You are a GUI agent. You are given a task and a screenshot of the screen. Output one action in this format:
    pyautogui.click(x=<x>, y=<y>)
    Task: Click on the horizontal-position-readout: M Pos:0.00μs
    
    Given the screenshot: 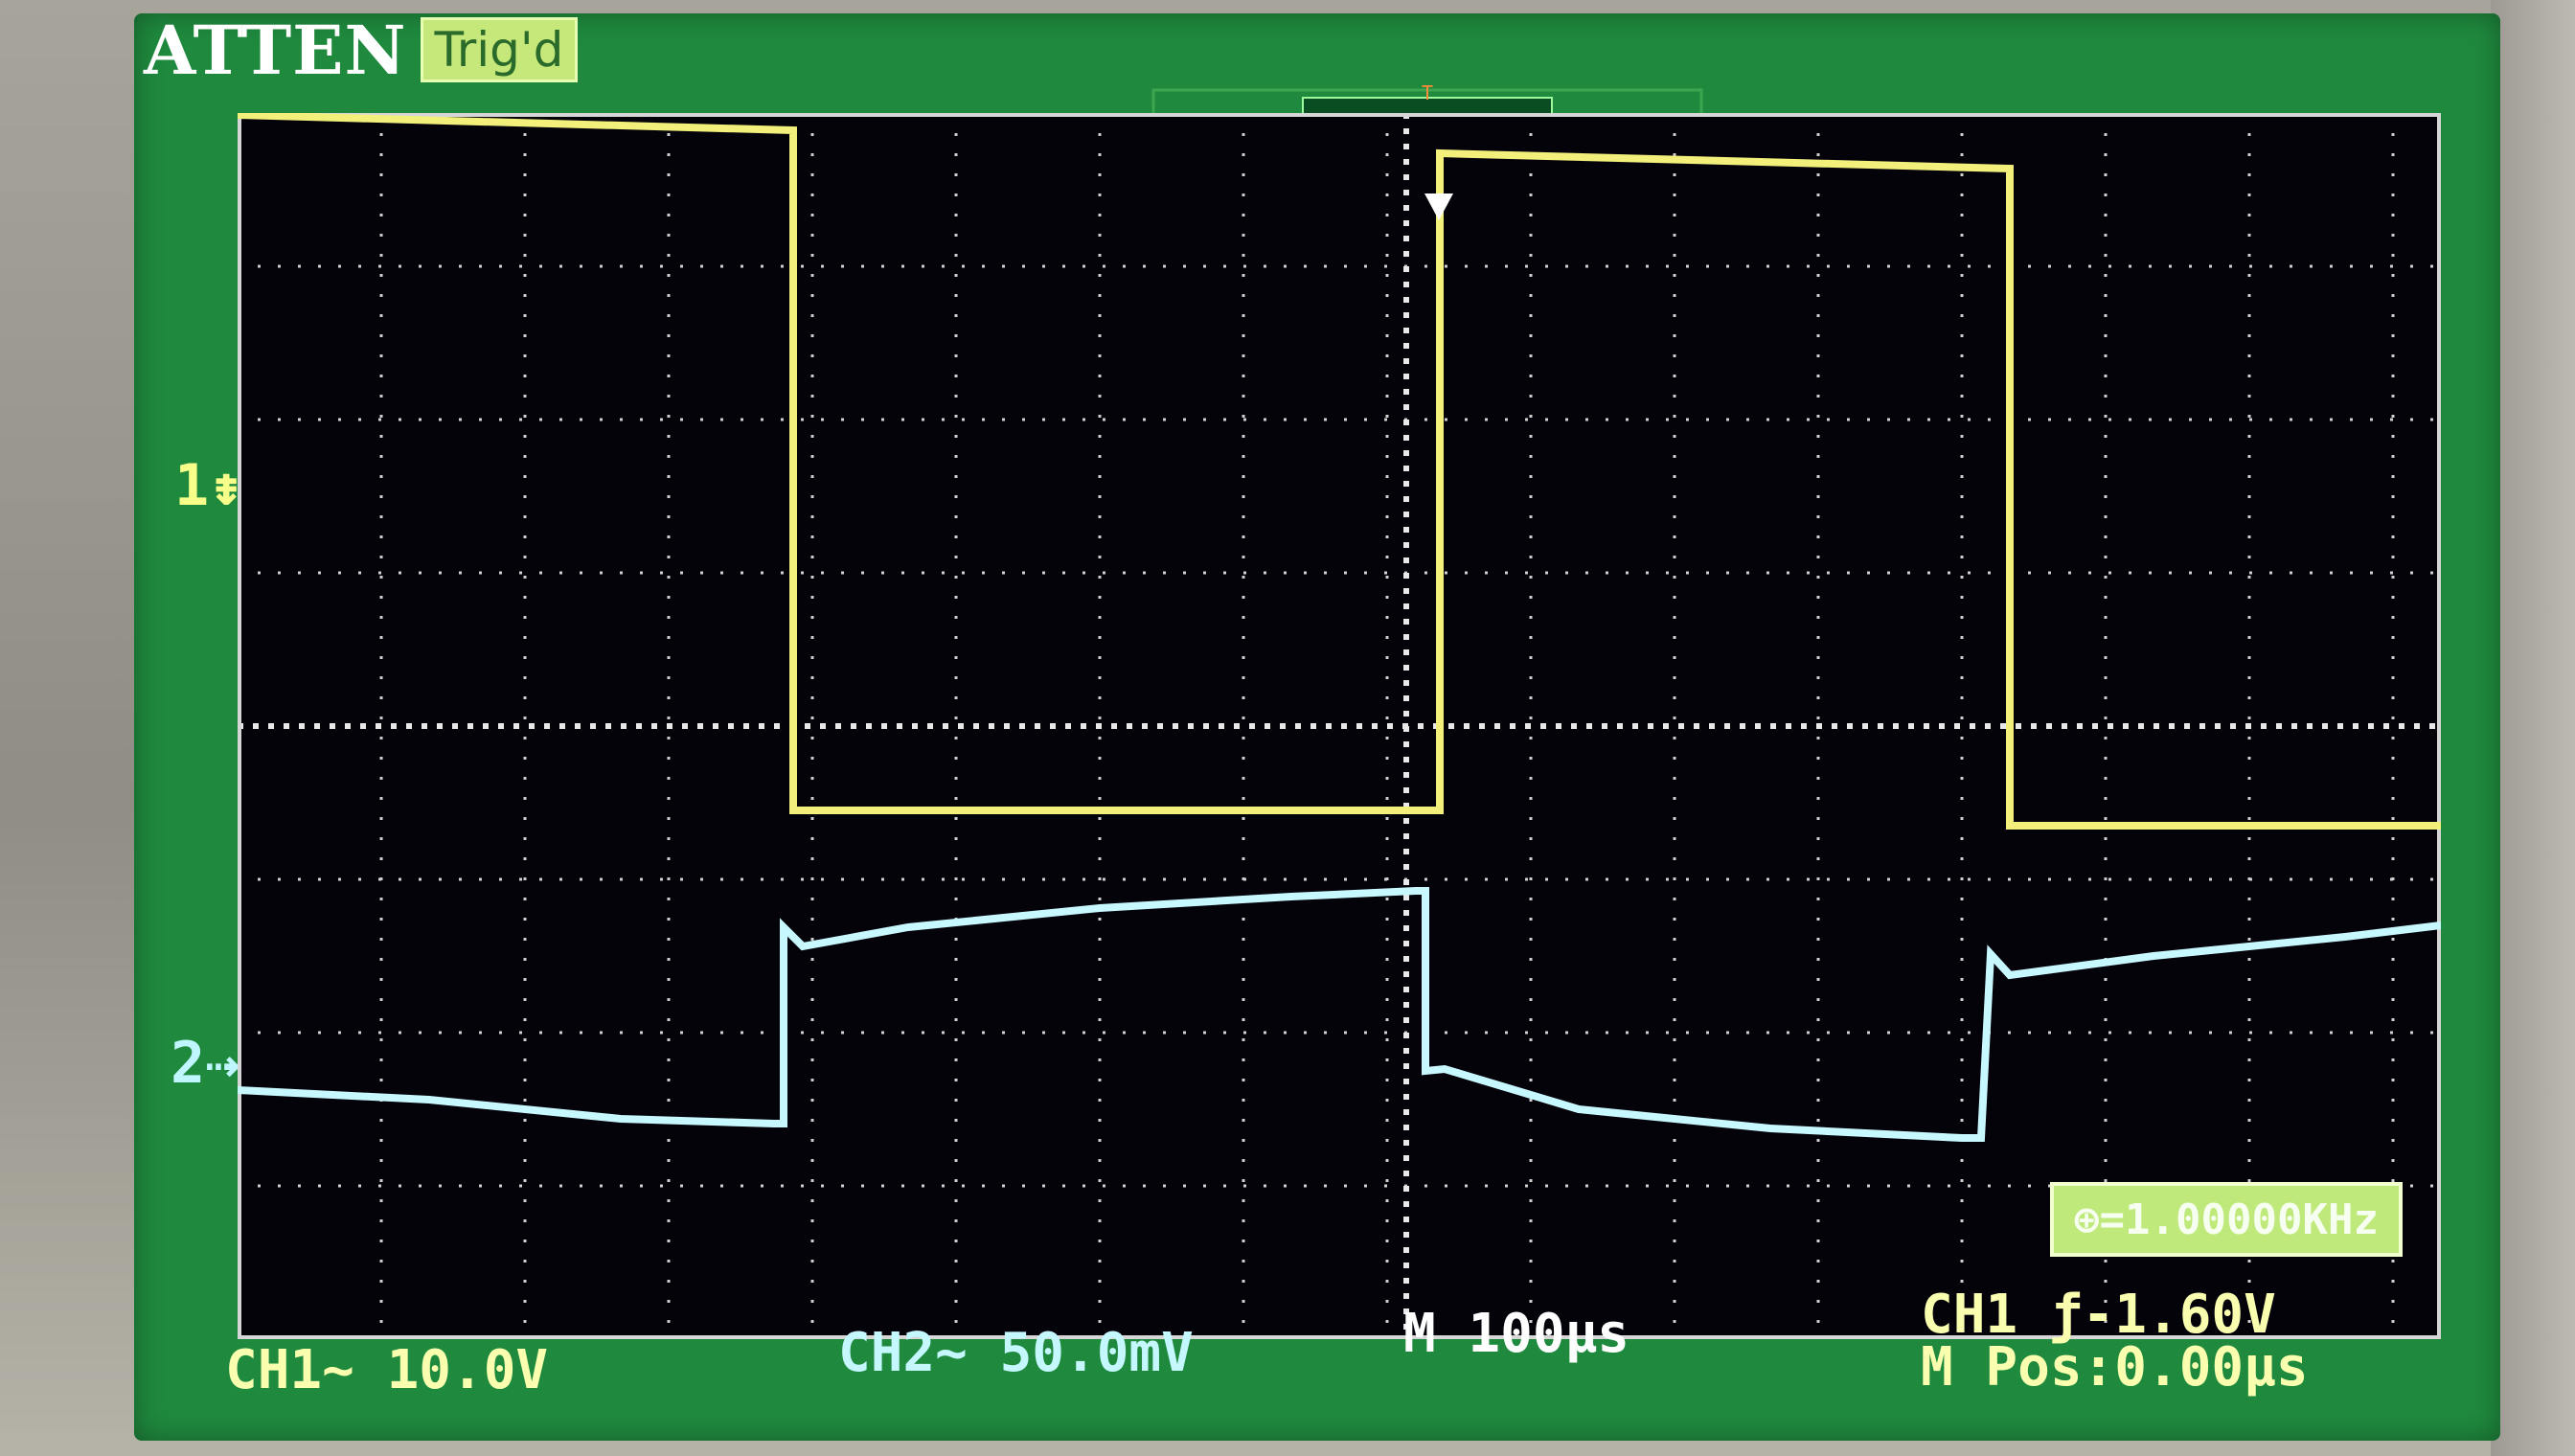 What is the action you would take?
    pyautogui.click(x=2115, y=1367)
    